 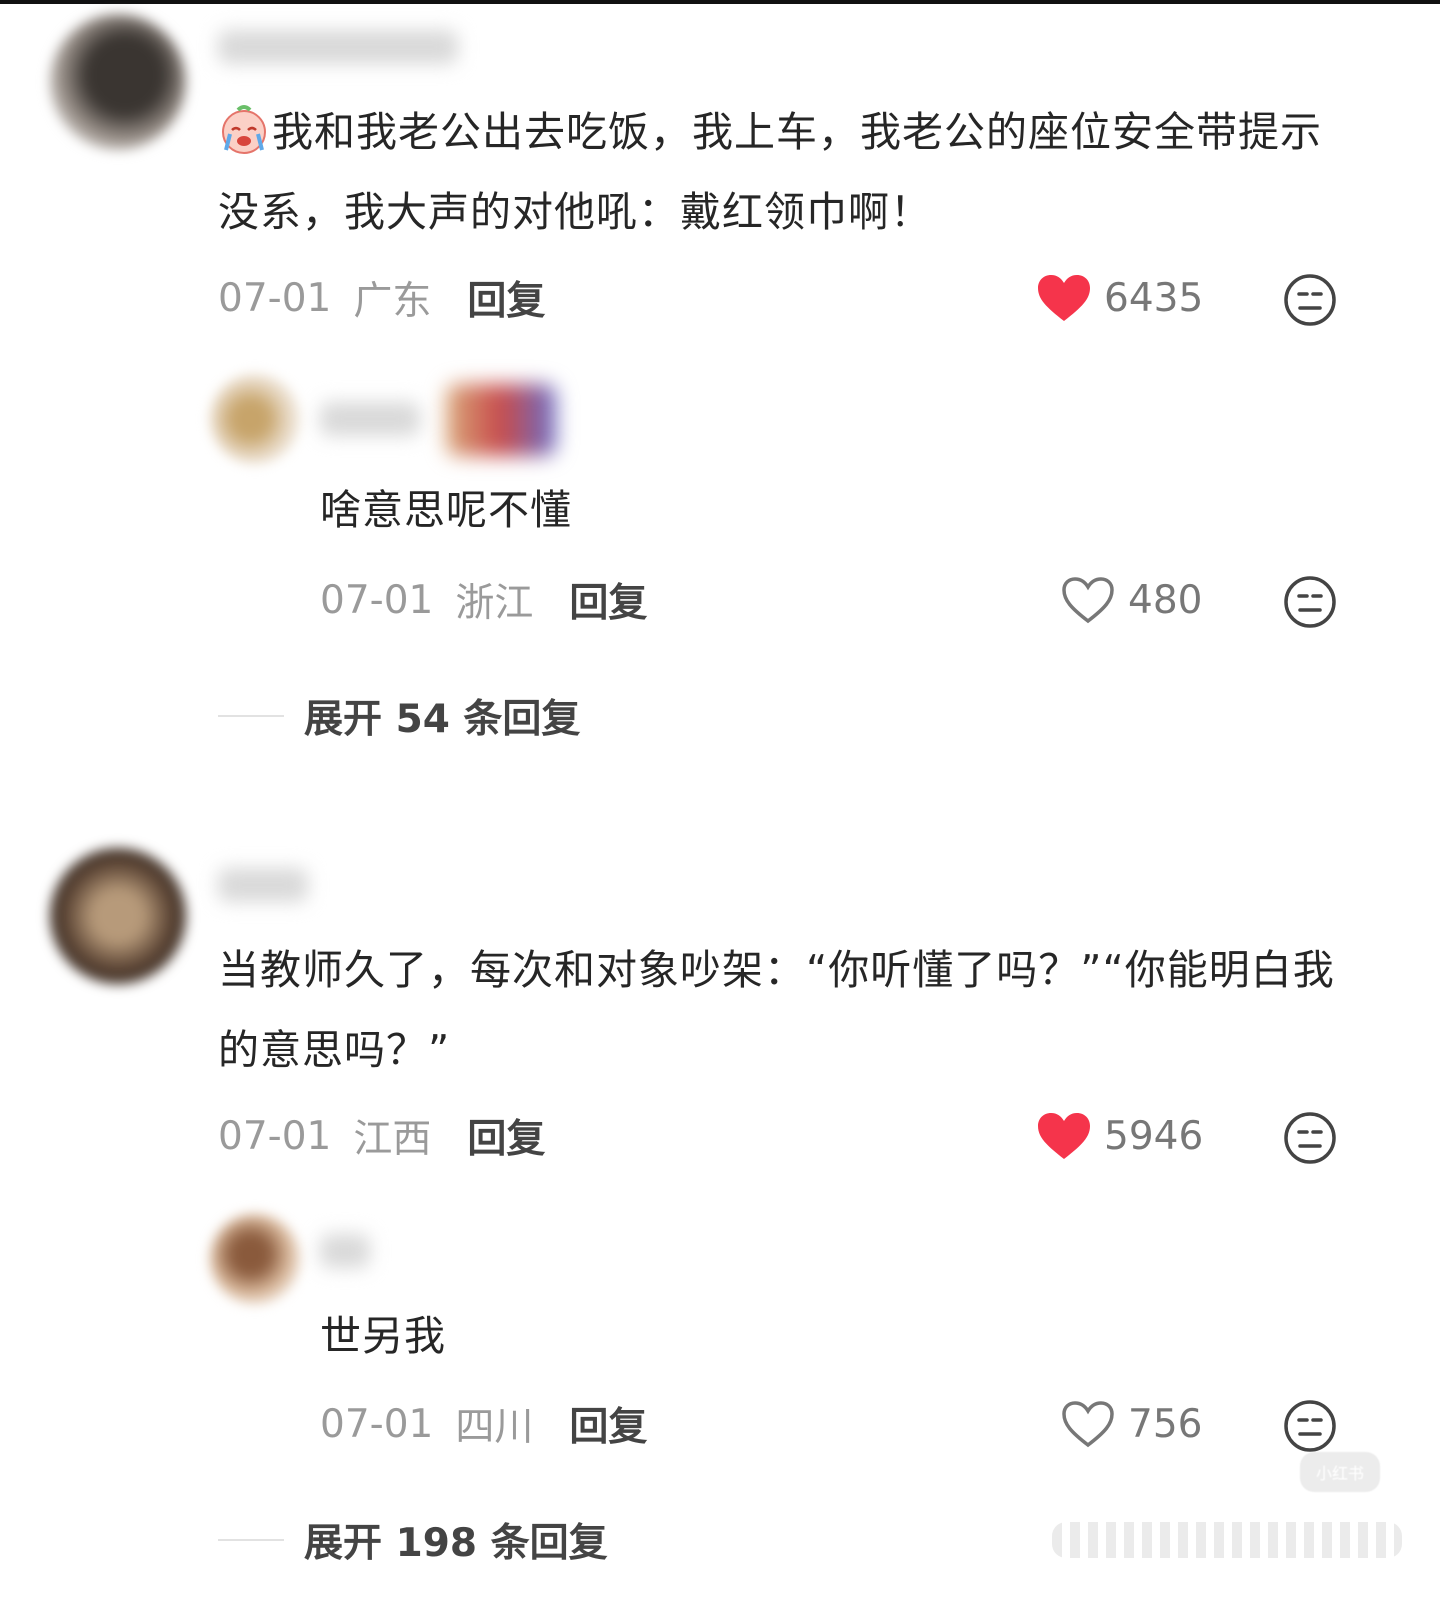 I want to click on reply-text: 世另我, so click(x=383, y=1336).